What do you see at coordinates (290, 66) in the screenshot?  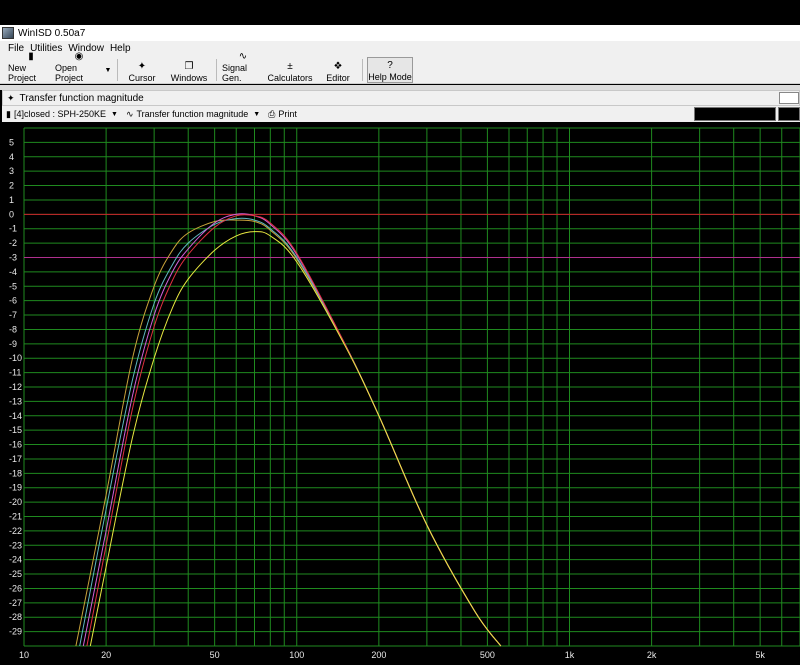 I see `calculator-icon: ±` at bounding box center [290, 66].